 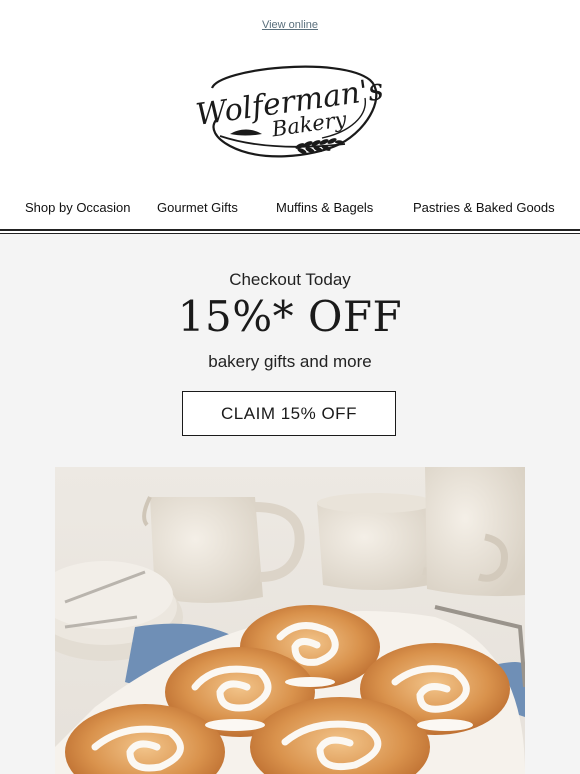 What do you see at coordinates (290, 361) in the screenshot?
I see `promo-subline: bakery gifts and more` at bounding box center [290, 361].